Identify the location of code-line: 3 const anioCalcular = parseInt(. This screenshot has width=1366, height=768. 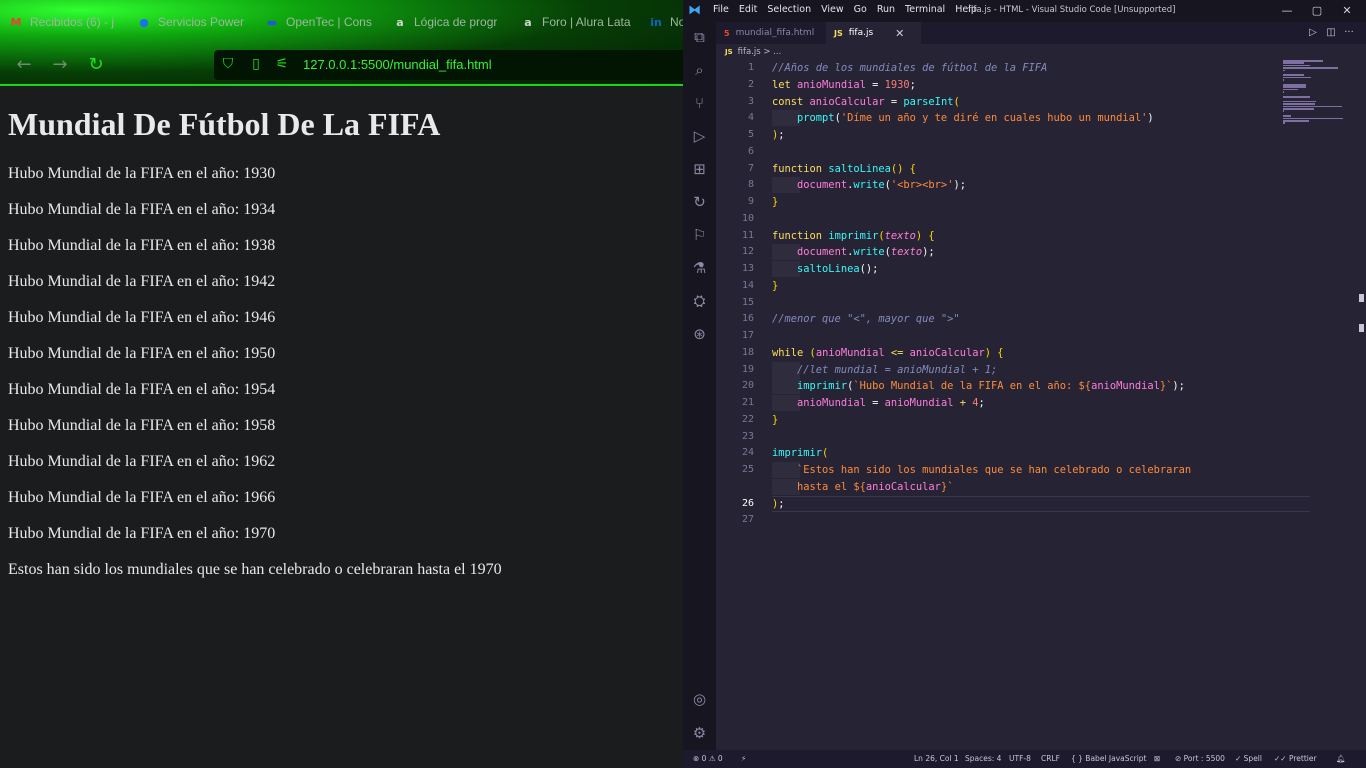
(999, 102).